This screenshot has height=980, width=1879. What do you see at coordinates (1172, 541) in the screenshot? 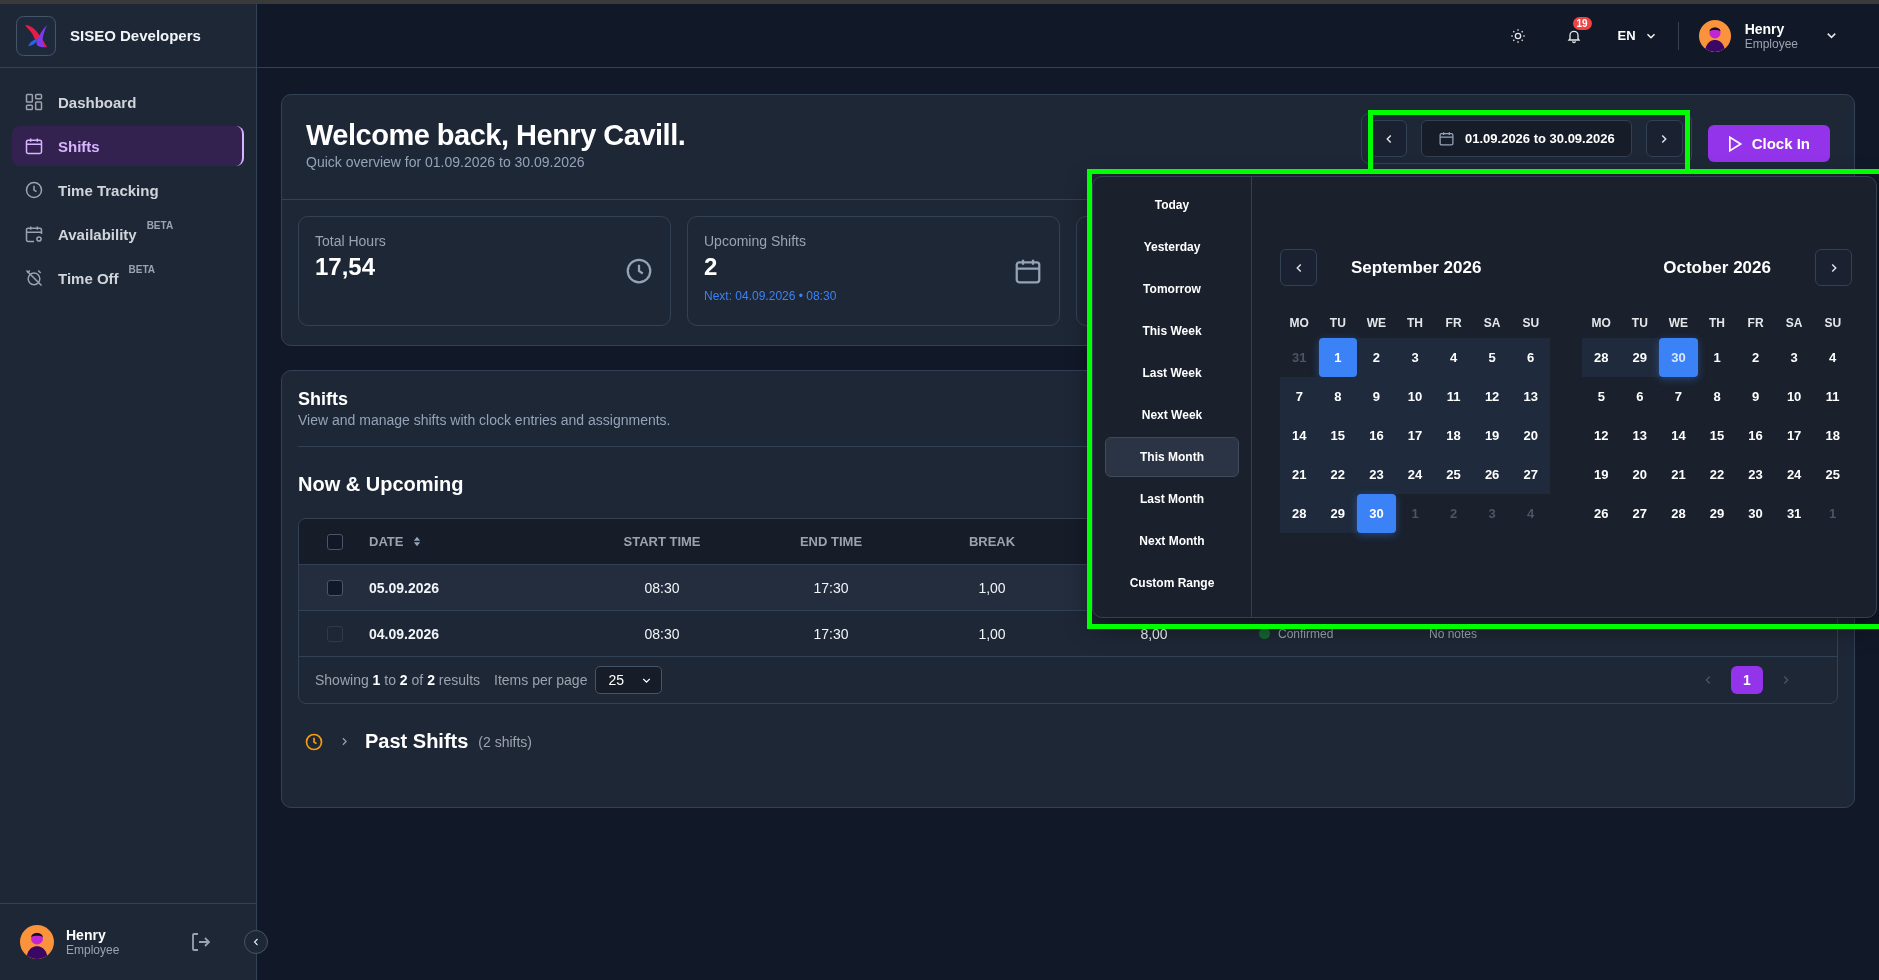
I see `preset-option: Next Month` at bounding box center [1172, 541].